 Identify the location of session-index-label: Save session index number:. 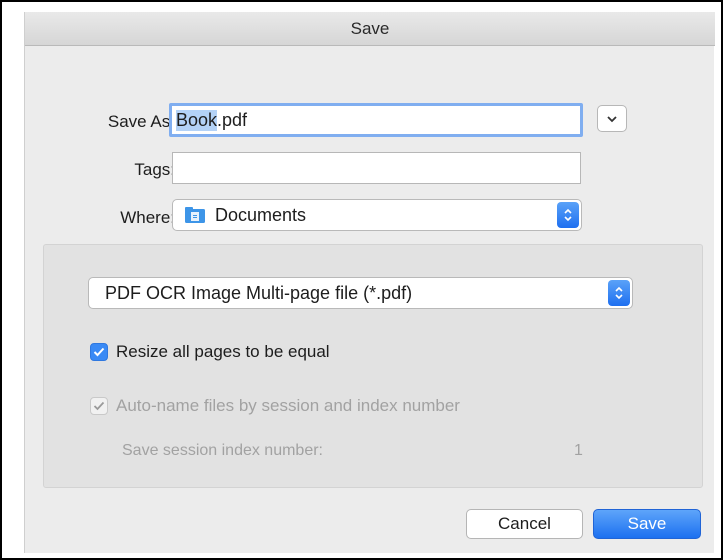
(222, 450).